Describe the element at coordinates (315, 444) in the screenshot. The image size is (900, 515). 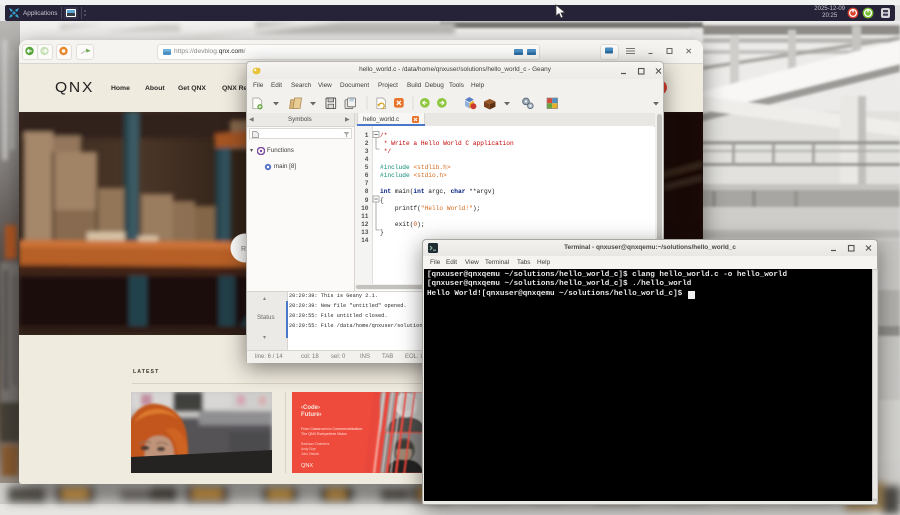
I see `svg-text: Rashaan Chambers` at that location.